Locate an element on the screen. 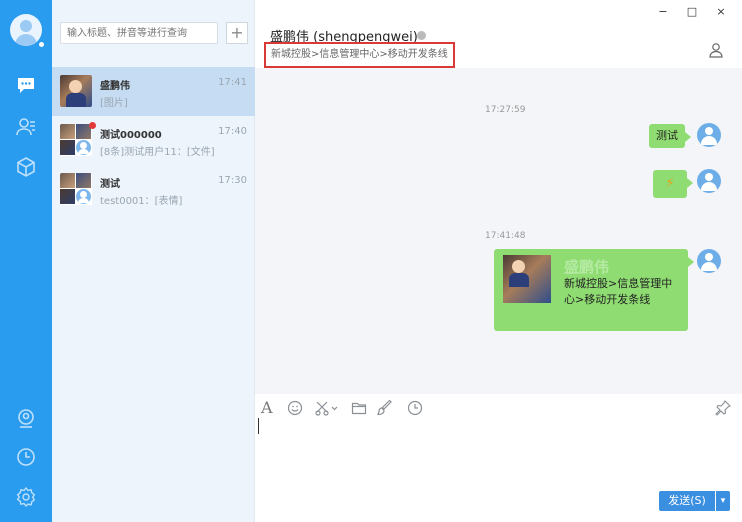 Image resolution: width=742 pixels, height=522 pixels. emoji-icon is located at coordinates (295, 408).